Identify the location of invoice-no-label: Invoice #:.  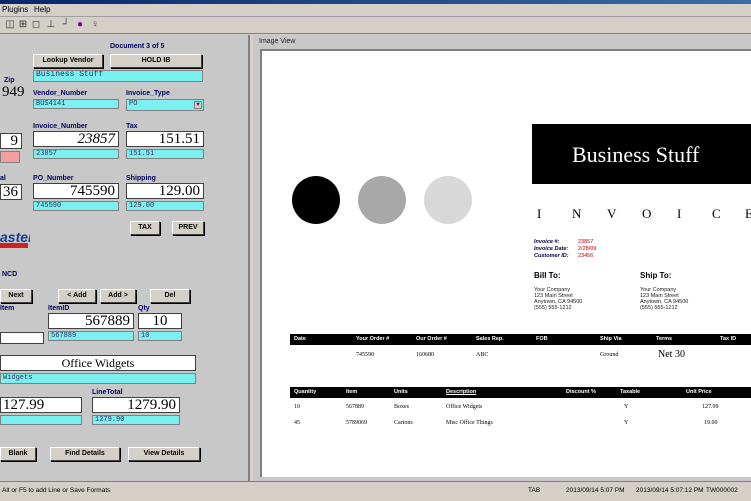
(547, 242).